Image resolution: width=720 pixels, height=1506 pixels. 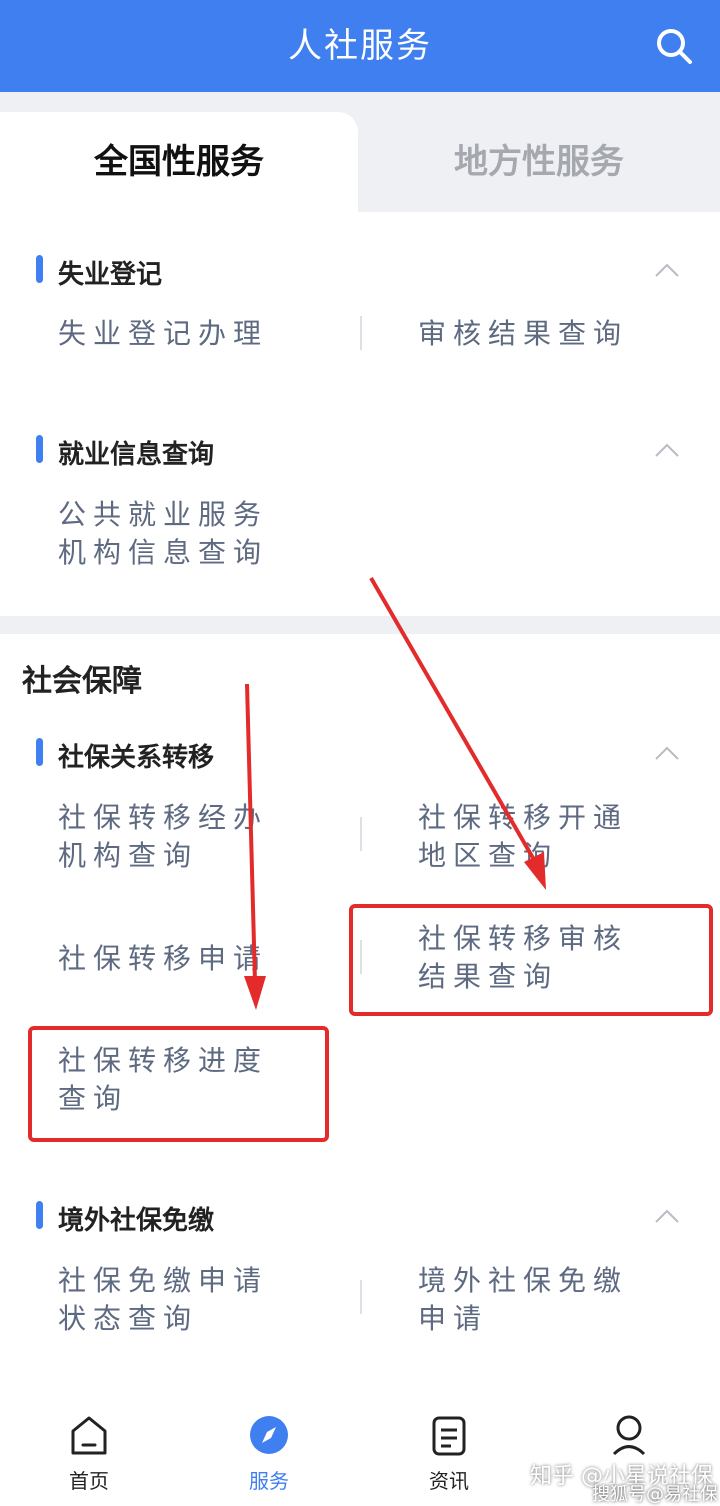 I want to click on section-divider, so click(x=360, y=625).